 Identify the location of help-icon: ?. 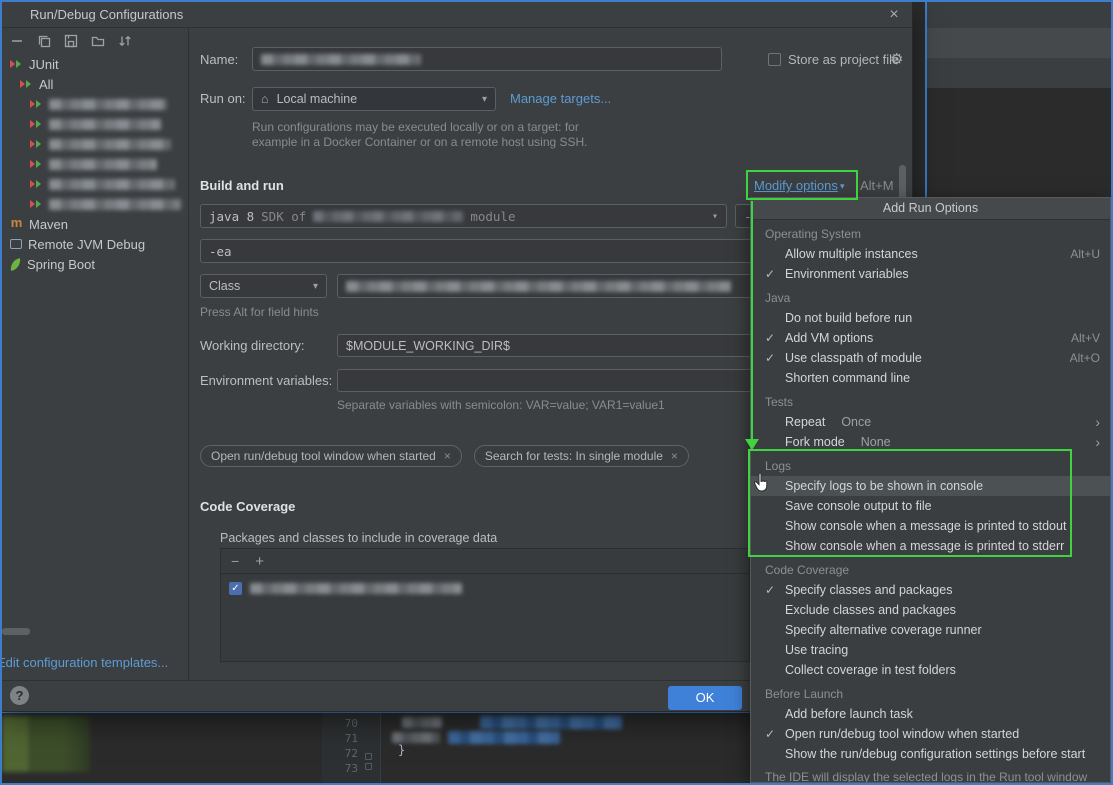
(19, 695).